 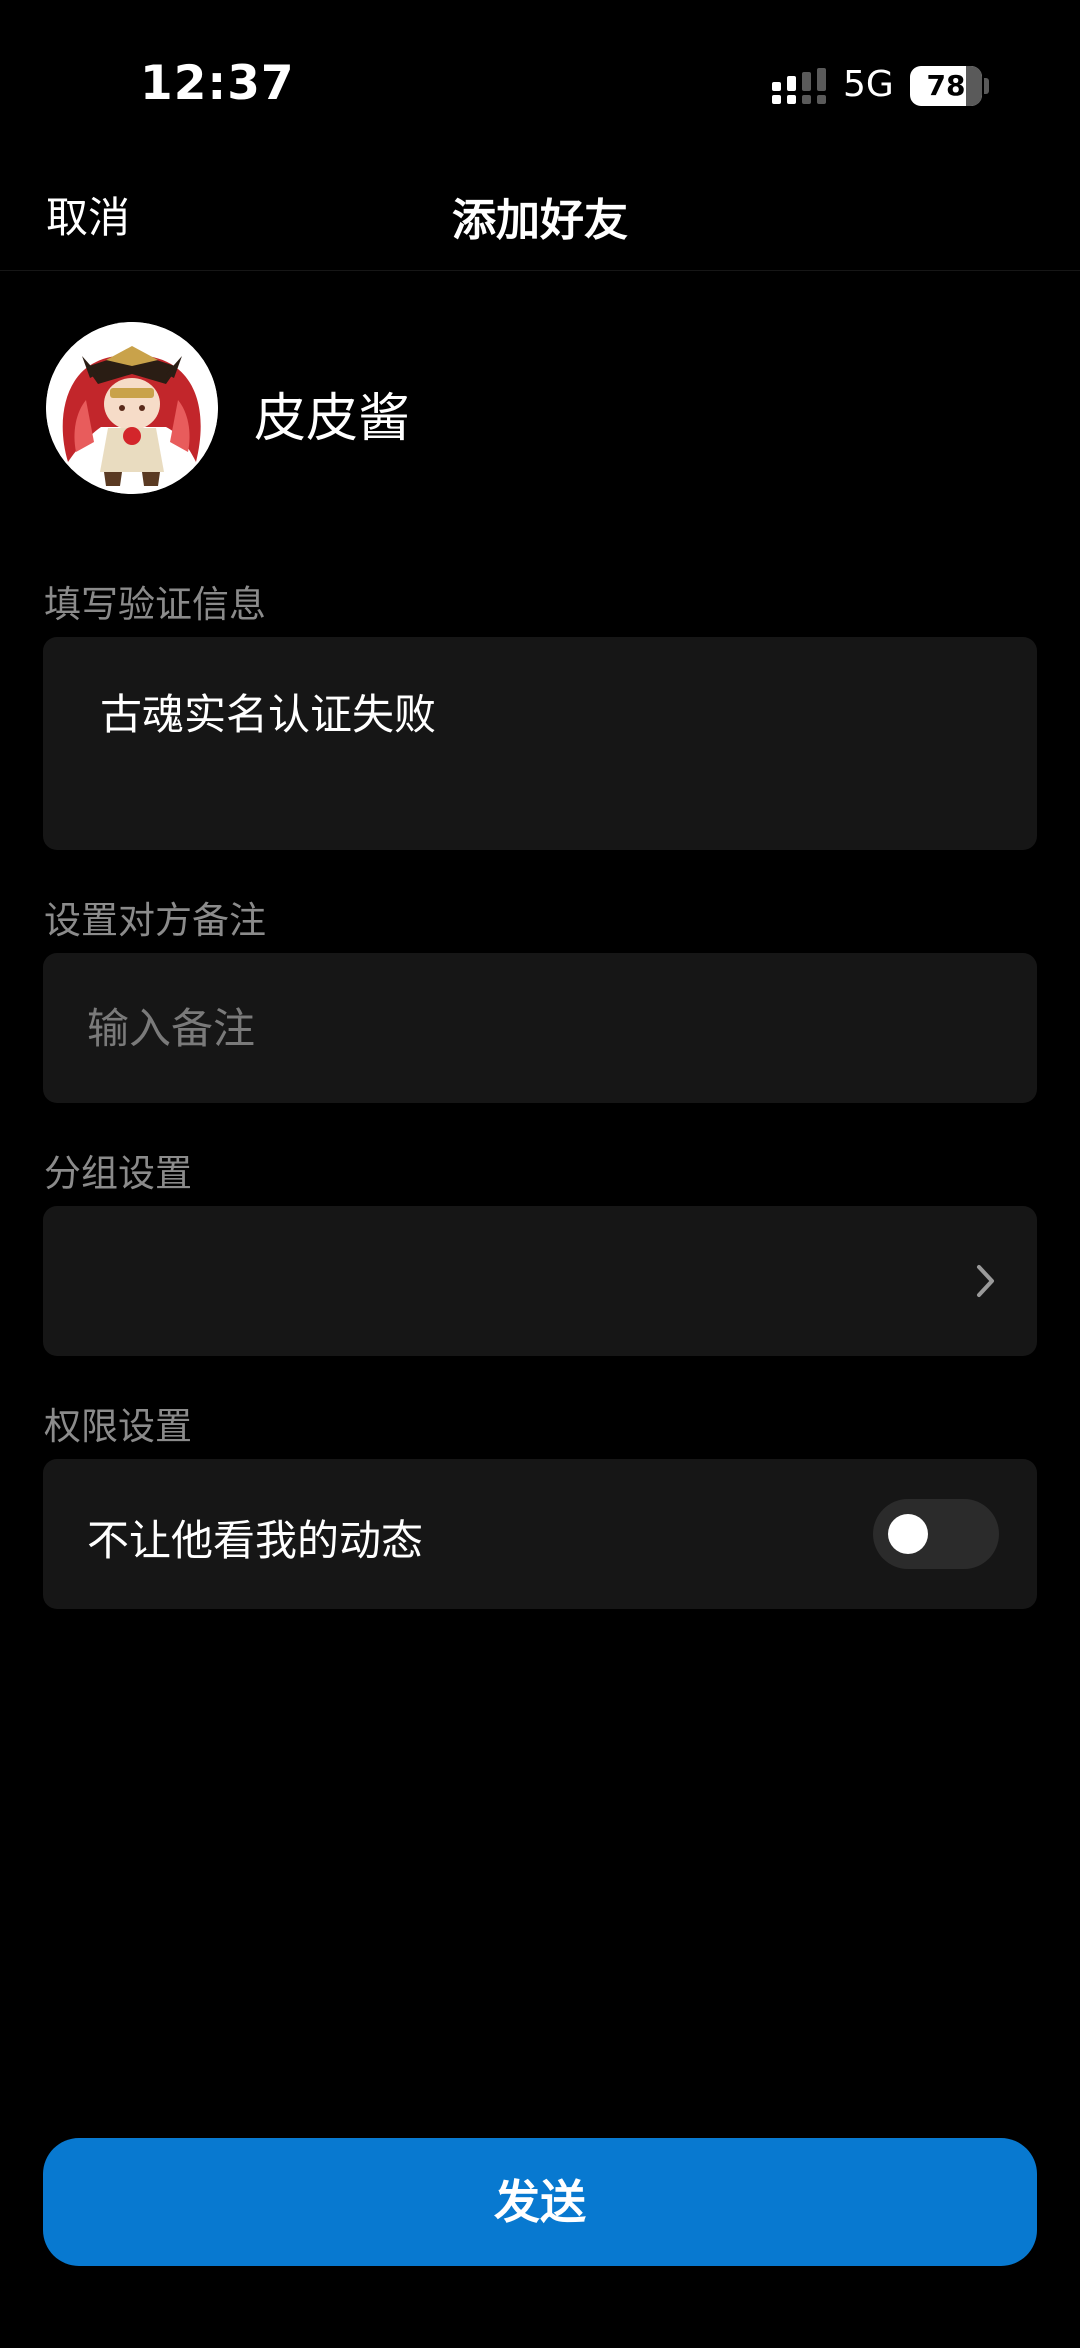 What do you see at coordinates (268, 714) in the screenshot?
I see `verification-message-text: 古魂实名认证失败` at bounding box center [268, 714].